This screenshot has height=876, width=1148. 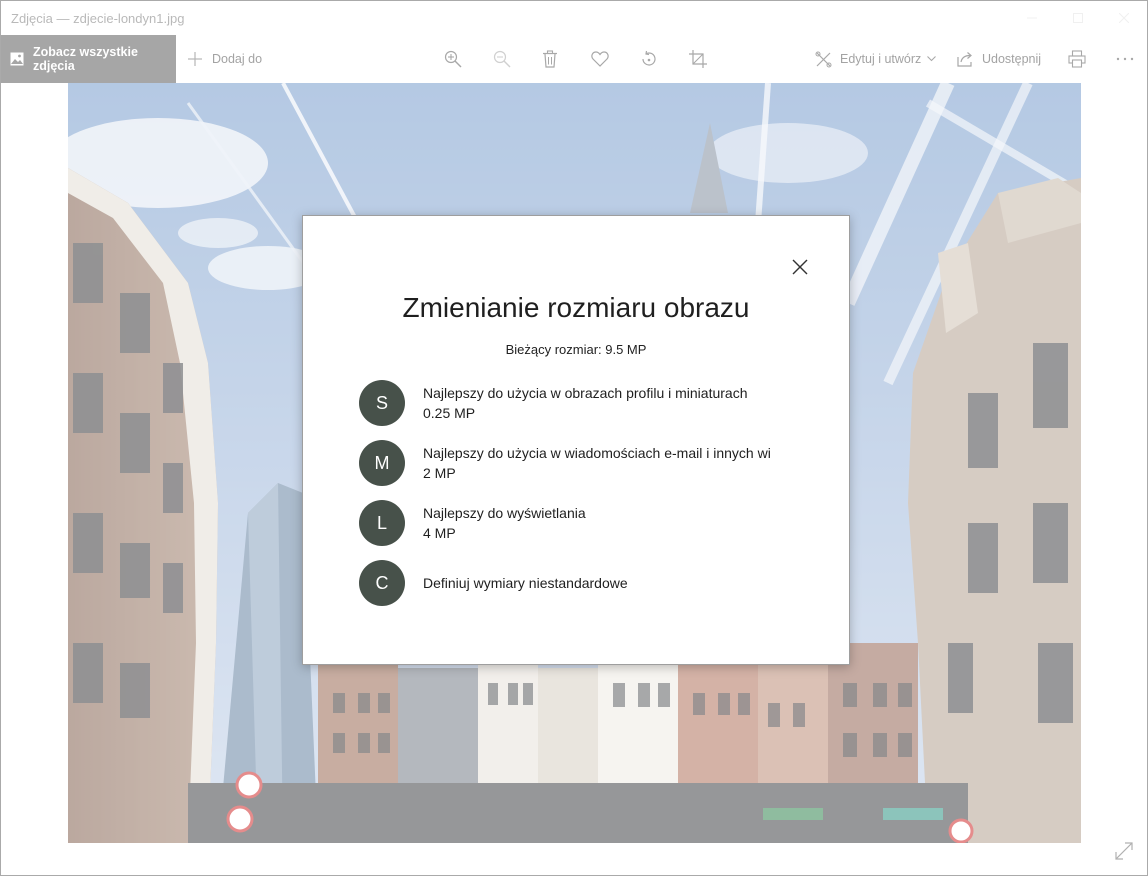 I want to click on zoom-out-icon, so click(x=502, y=59).